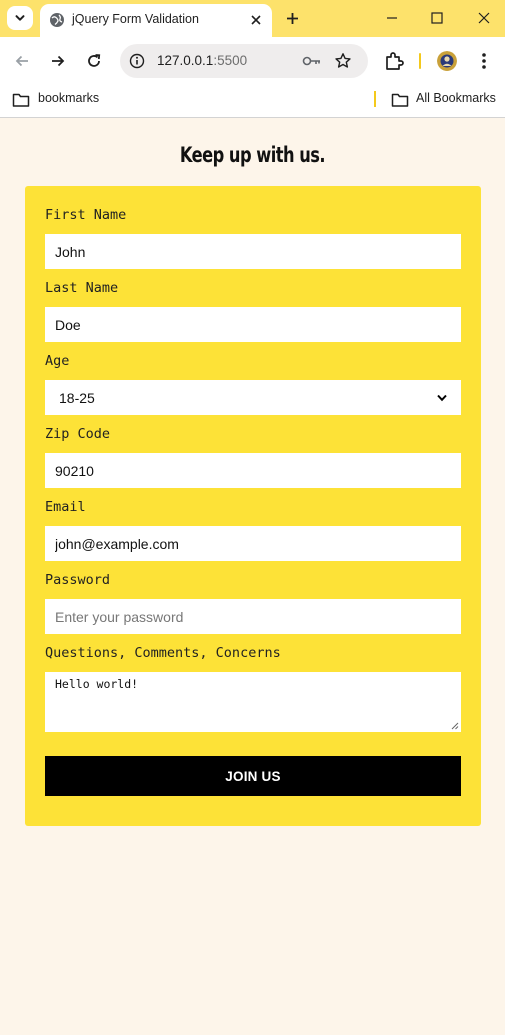 Image resolution: width=505 pixels, height=1035 pixels. I want to click on tab-strip: jQuery Form Validation, so click(252, 18).